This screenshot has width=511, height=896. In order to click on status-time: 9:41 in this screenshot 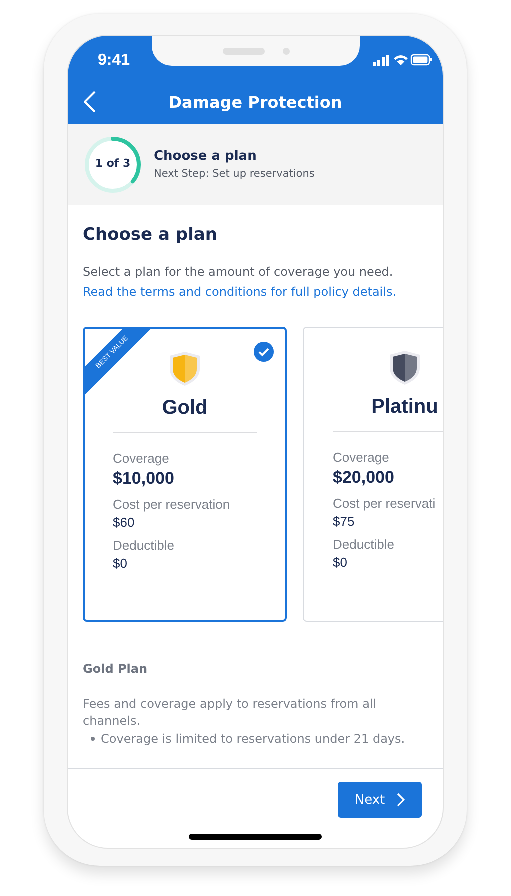, I will do `click(114, 60)`.